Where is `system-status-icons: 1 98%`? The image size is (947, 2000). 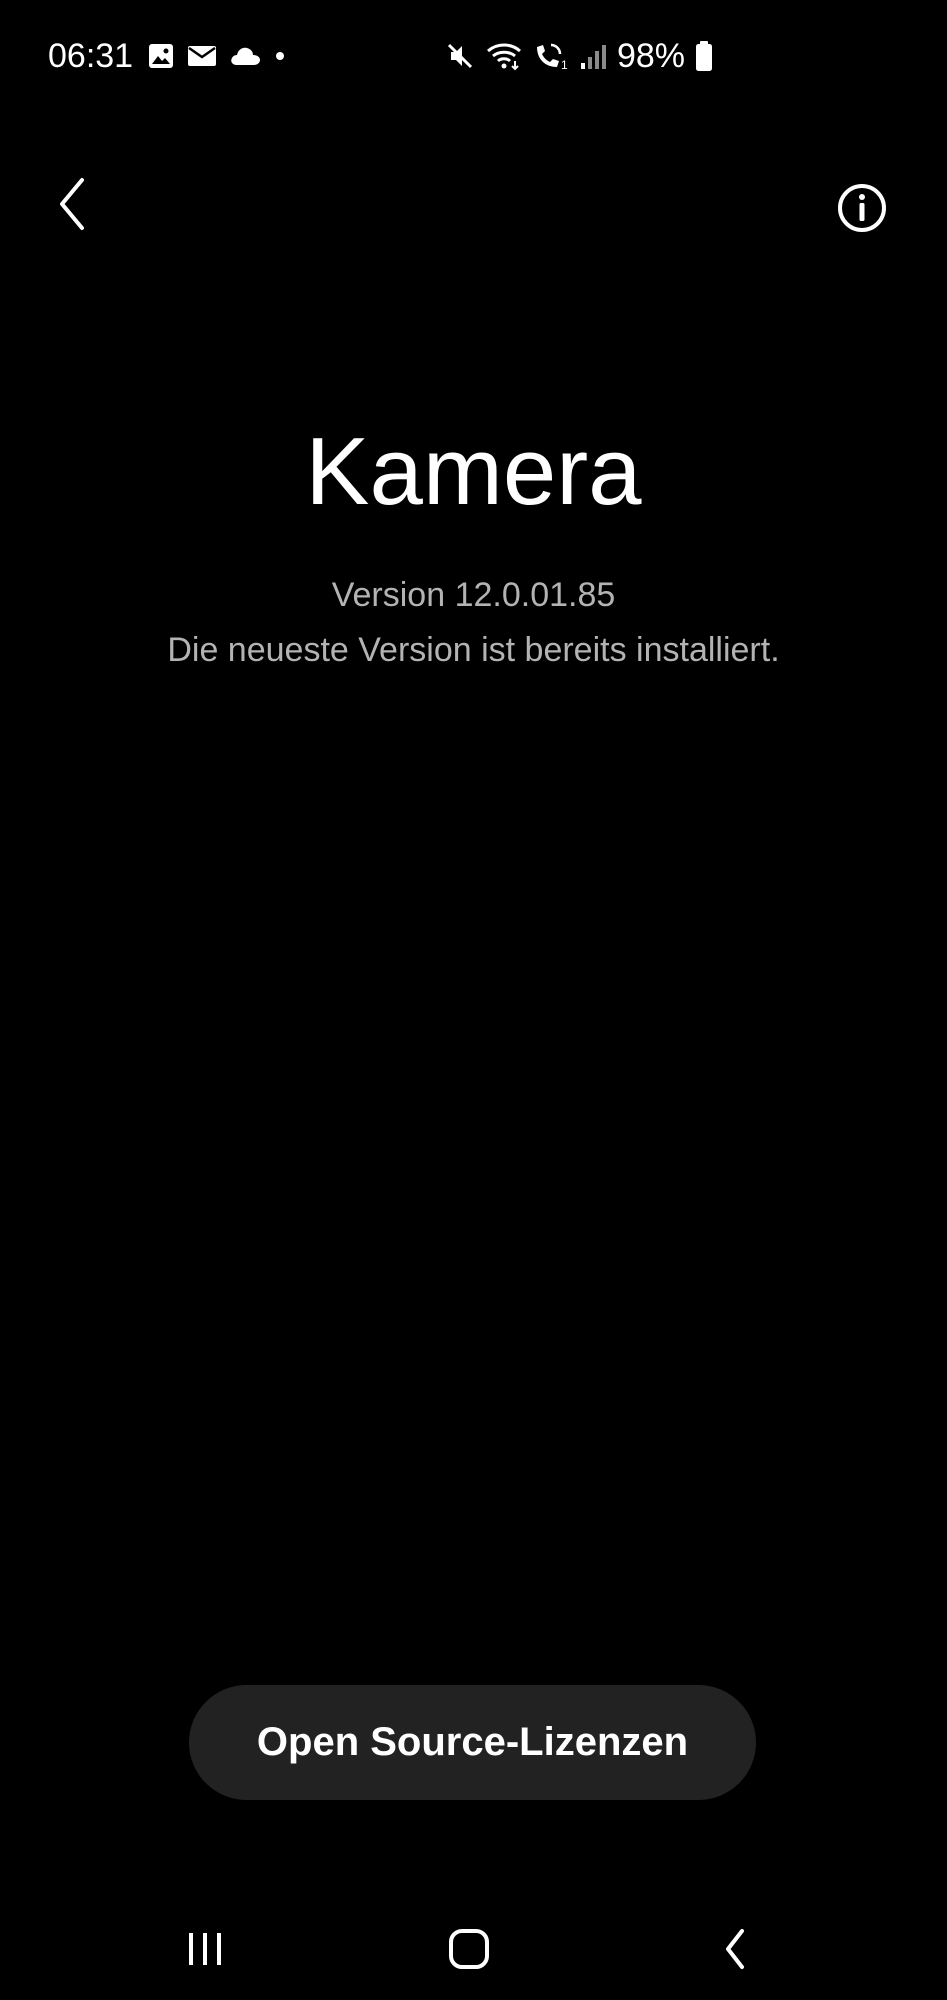
system-status-icons: 1 98% is located at coordinates (579, 56).